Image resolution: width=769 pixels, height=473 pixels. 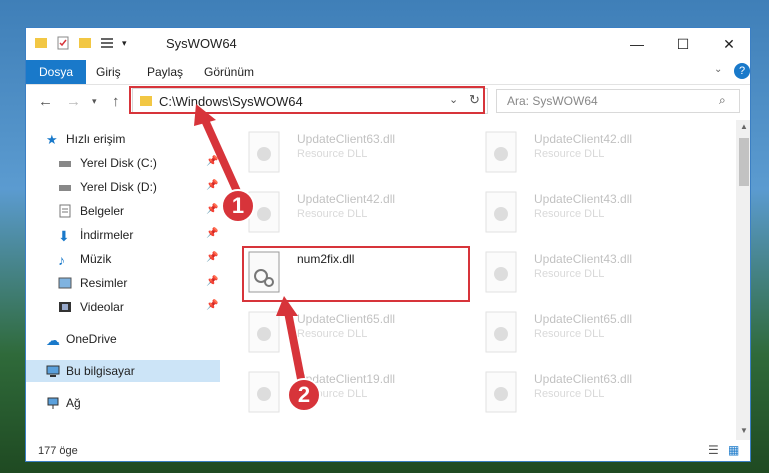 I want to click on help-icon: ?, so click(x=742, y=71).